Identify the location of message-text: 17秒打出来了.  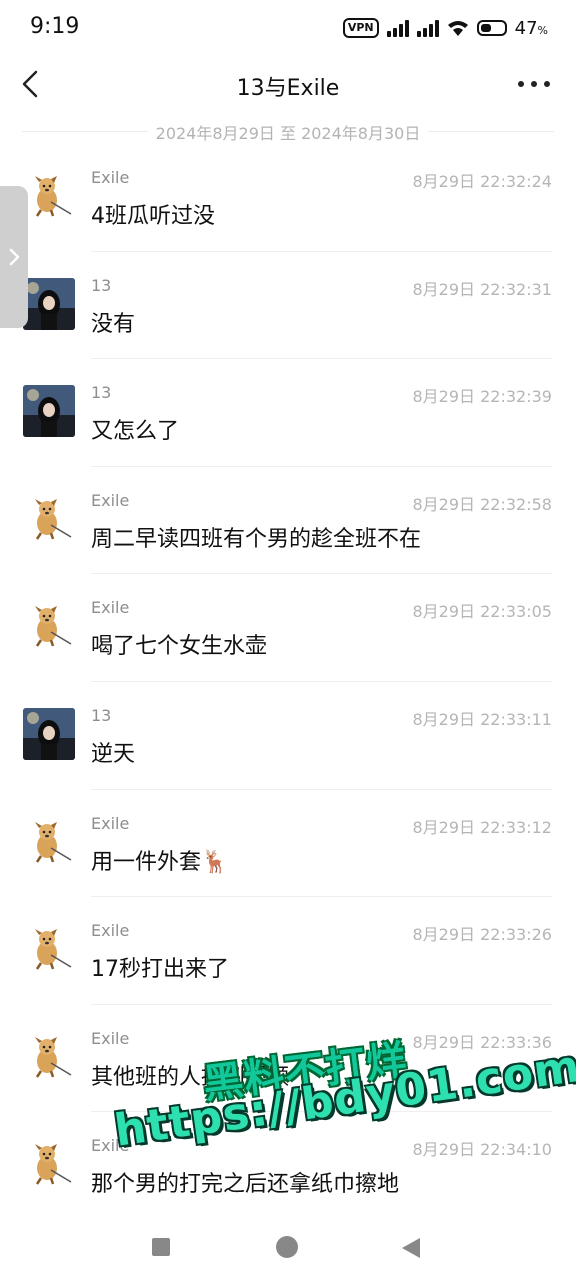
(160, 970).